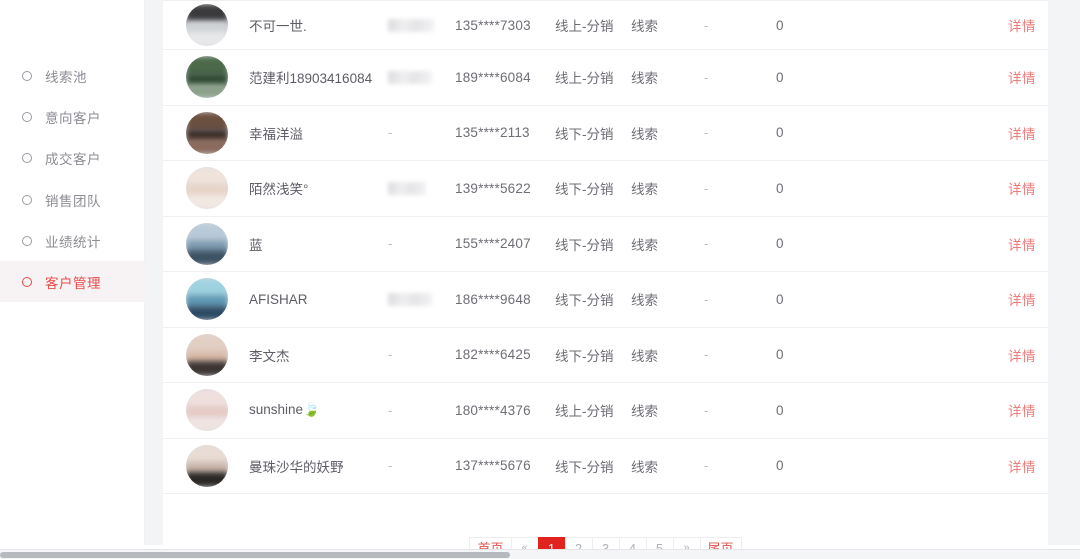 This screenshot has width=1080, height=559. What do you see at coordinates (605, 78) in the screenshot?
I see `table-row: 范建利18903416084 189****6084 线上-分销 线索 - 0 详情` at bounding box center [605, 78].